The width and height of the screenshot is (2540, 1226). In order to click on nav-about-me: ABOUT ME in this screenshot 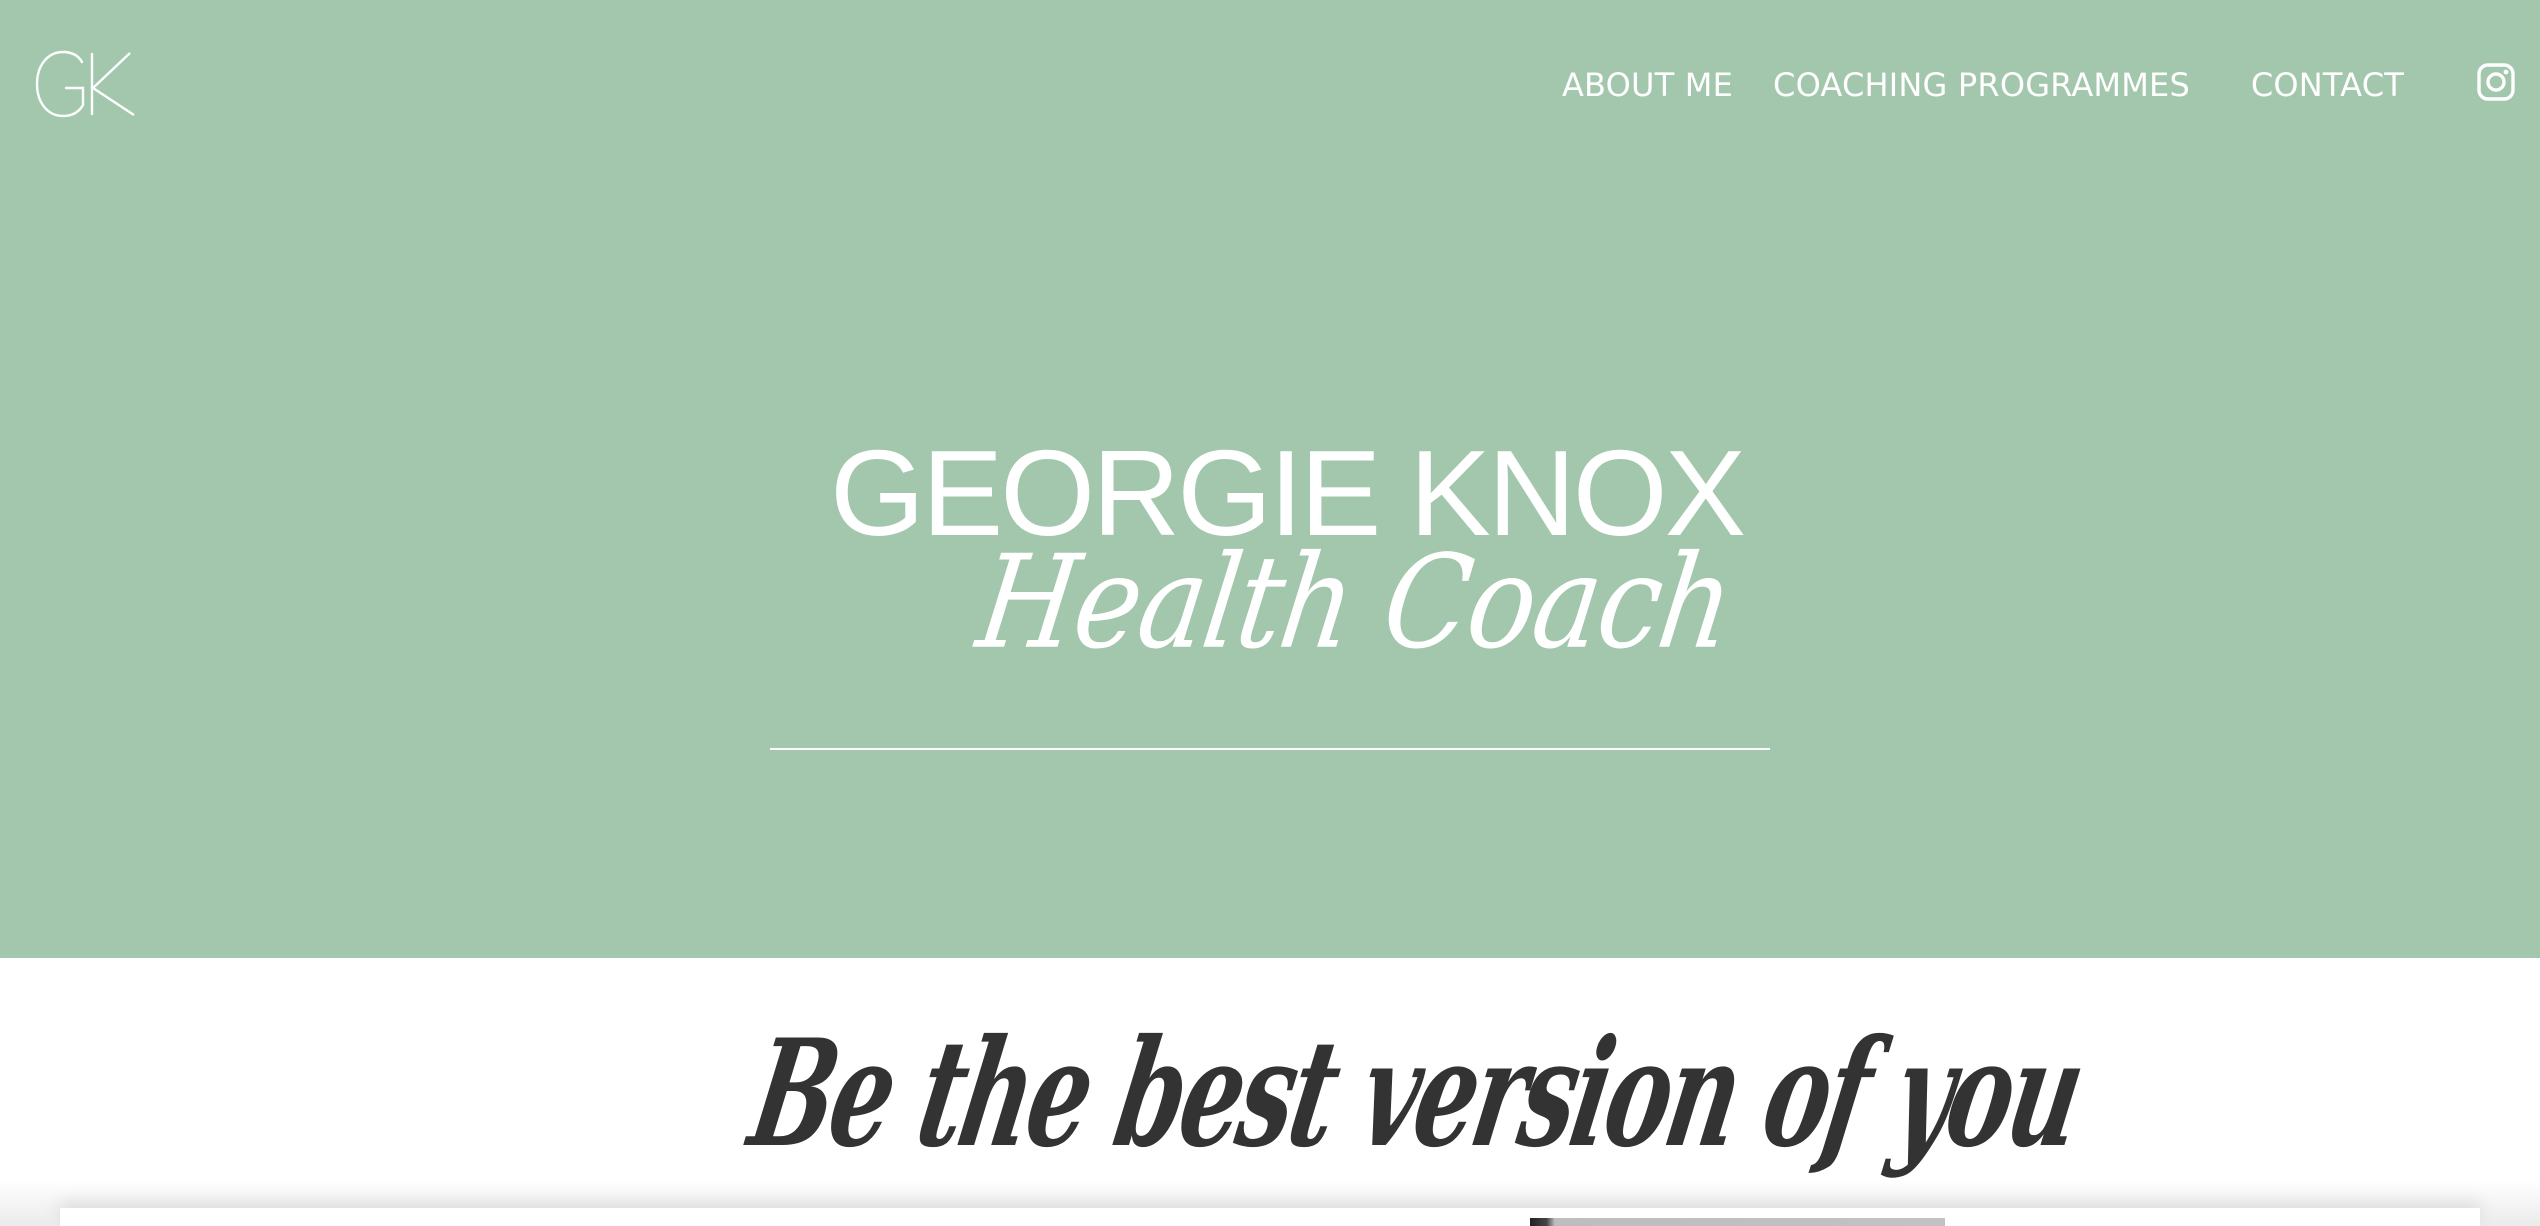, I will do `click(1647, 85)`.